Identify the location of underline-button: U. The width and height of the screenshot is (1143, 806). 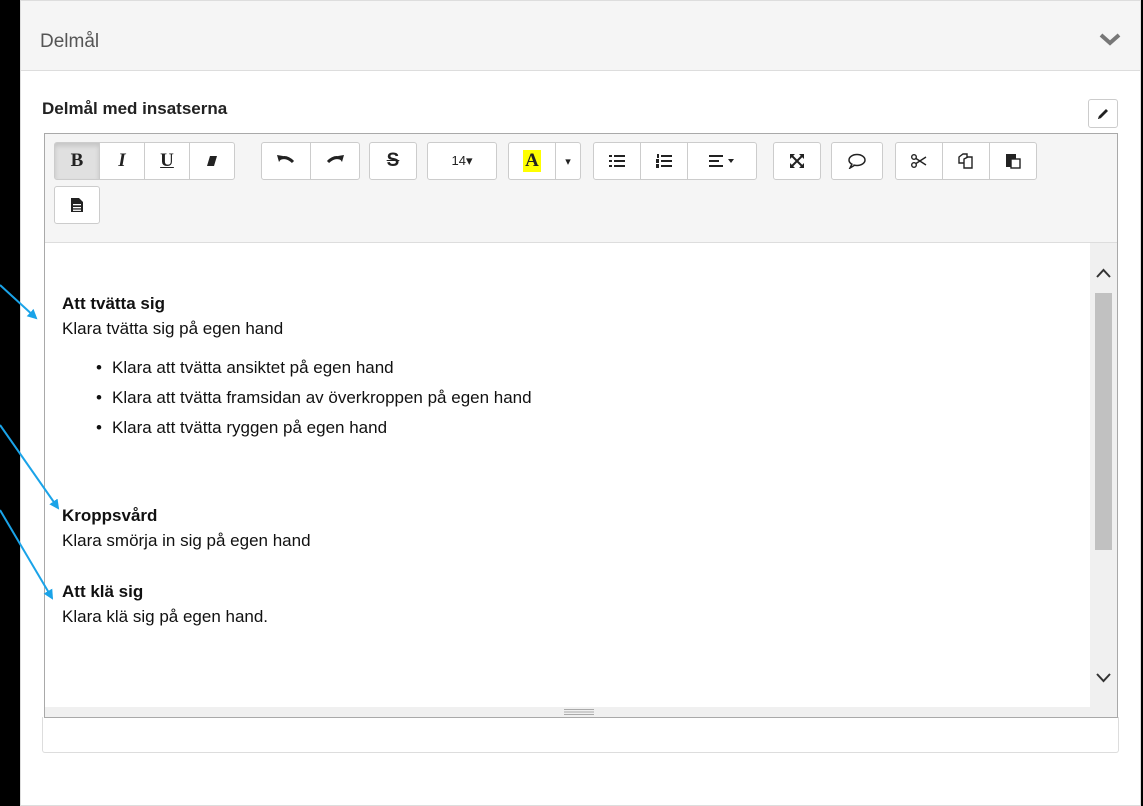
(167, 161).